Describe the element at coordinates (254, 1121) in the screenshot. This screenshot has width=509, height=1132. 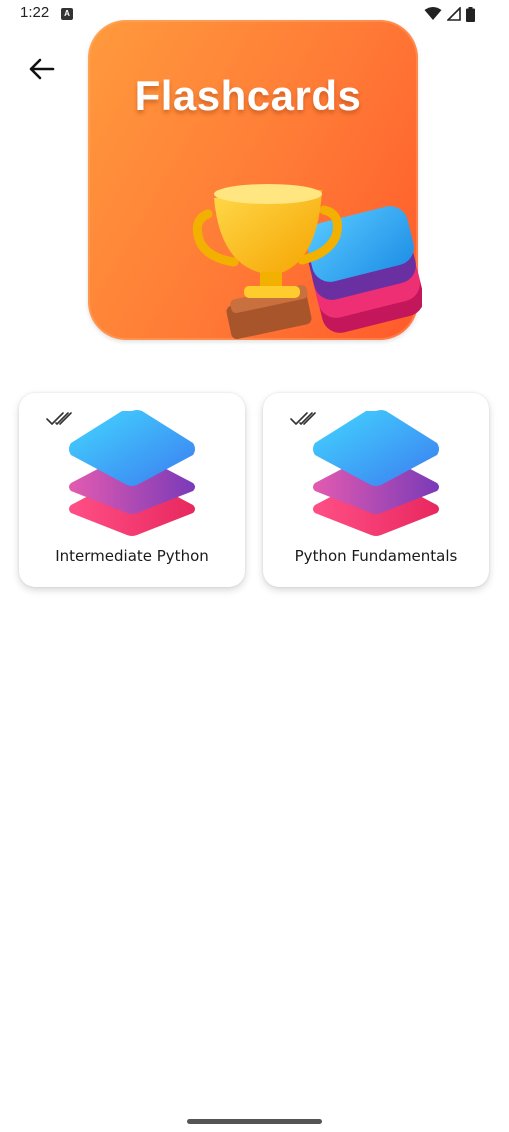
I see `home-gesture-bar` at that location.